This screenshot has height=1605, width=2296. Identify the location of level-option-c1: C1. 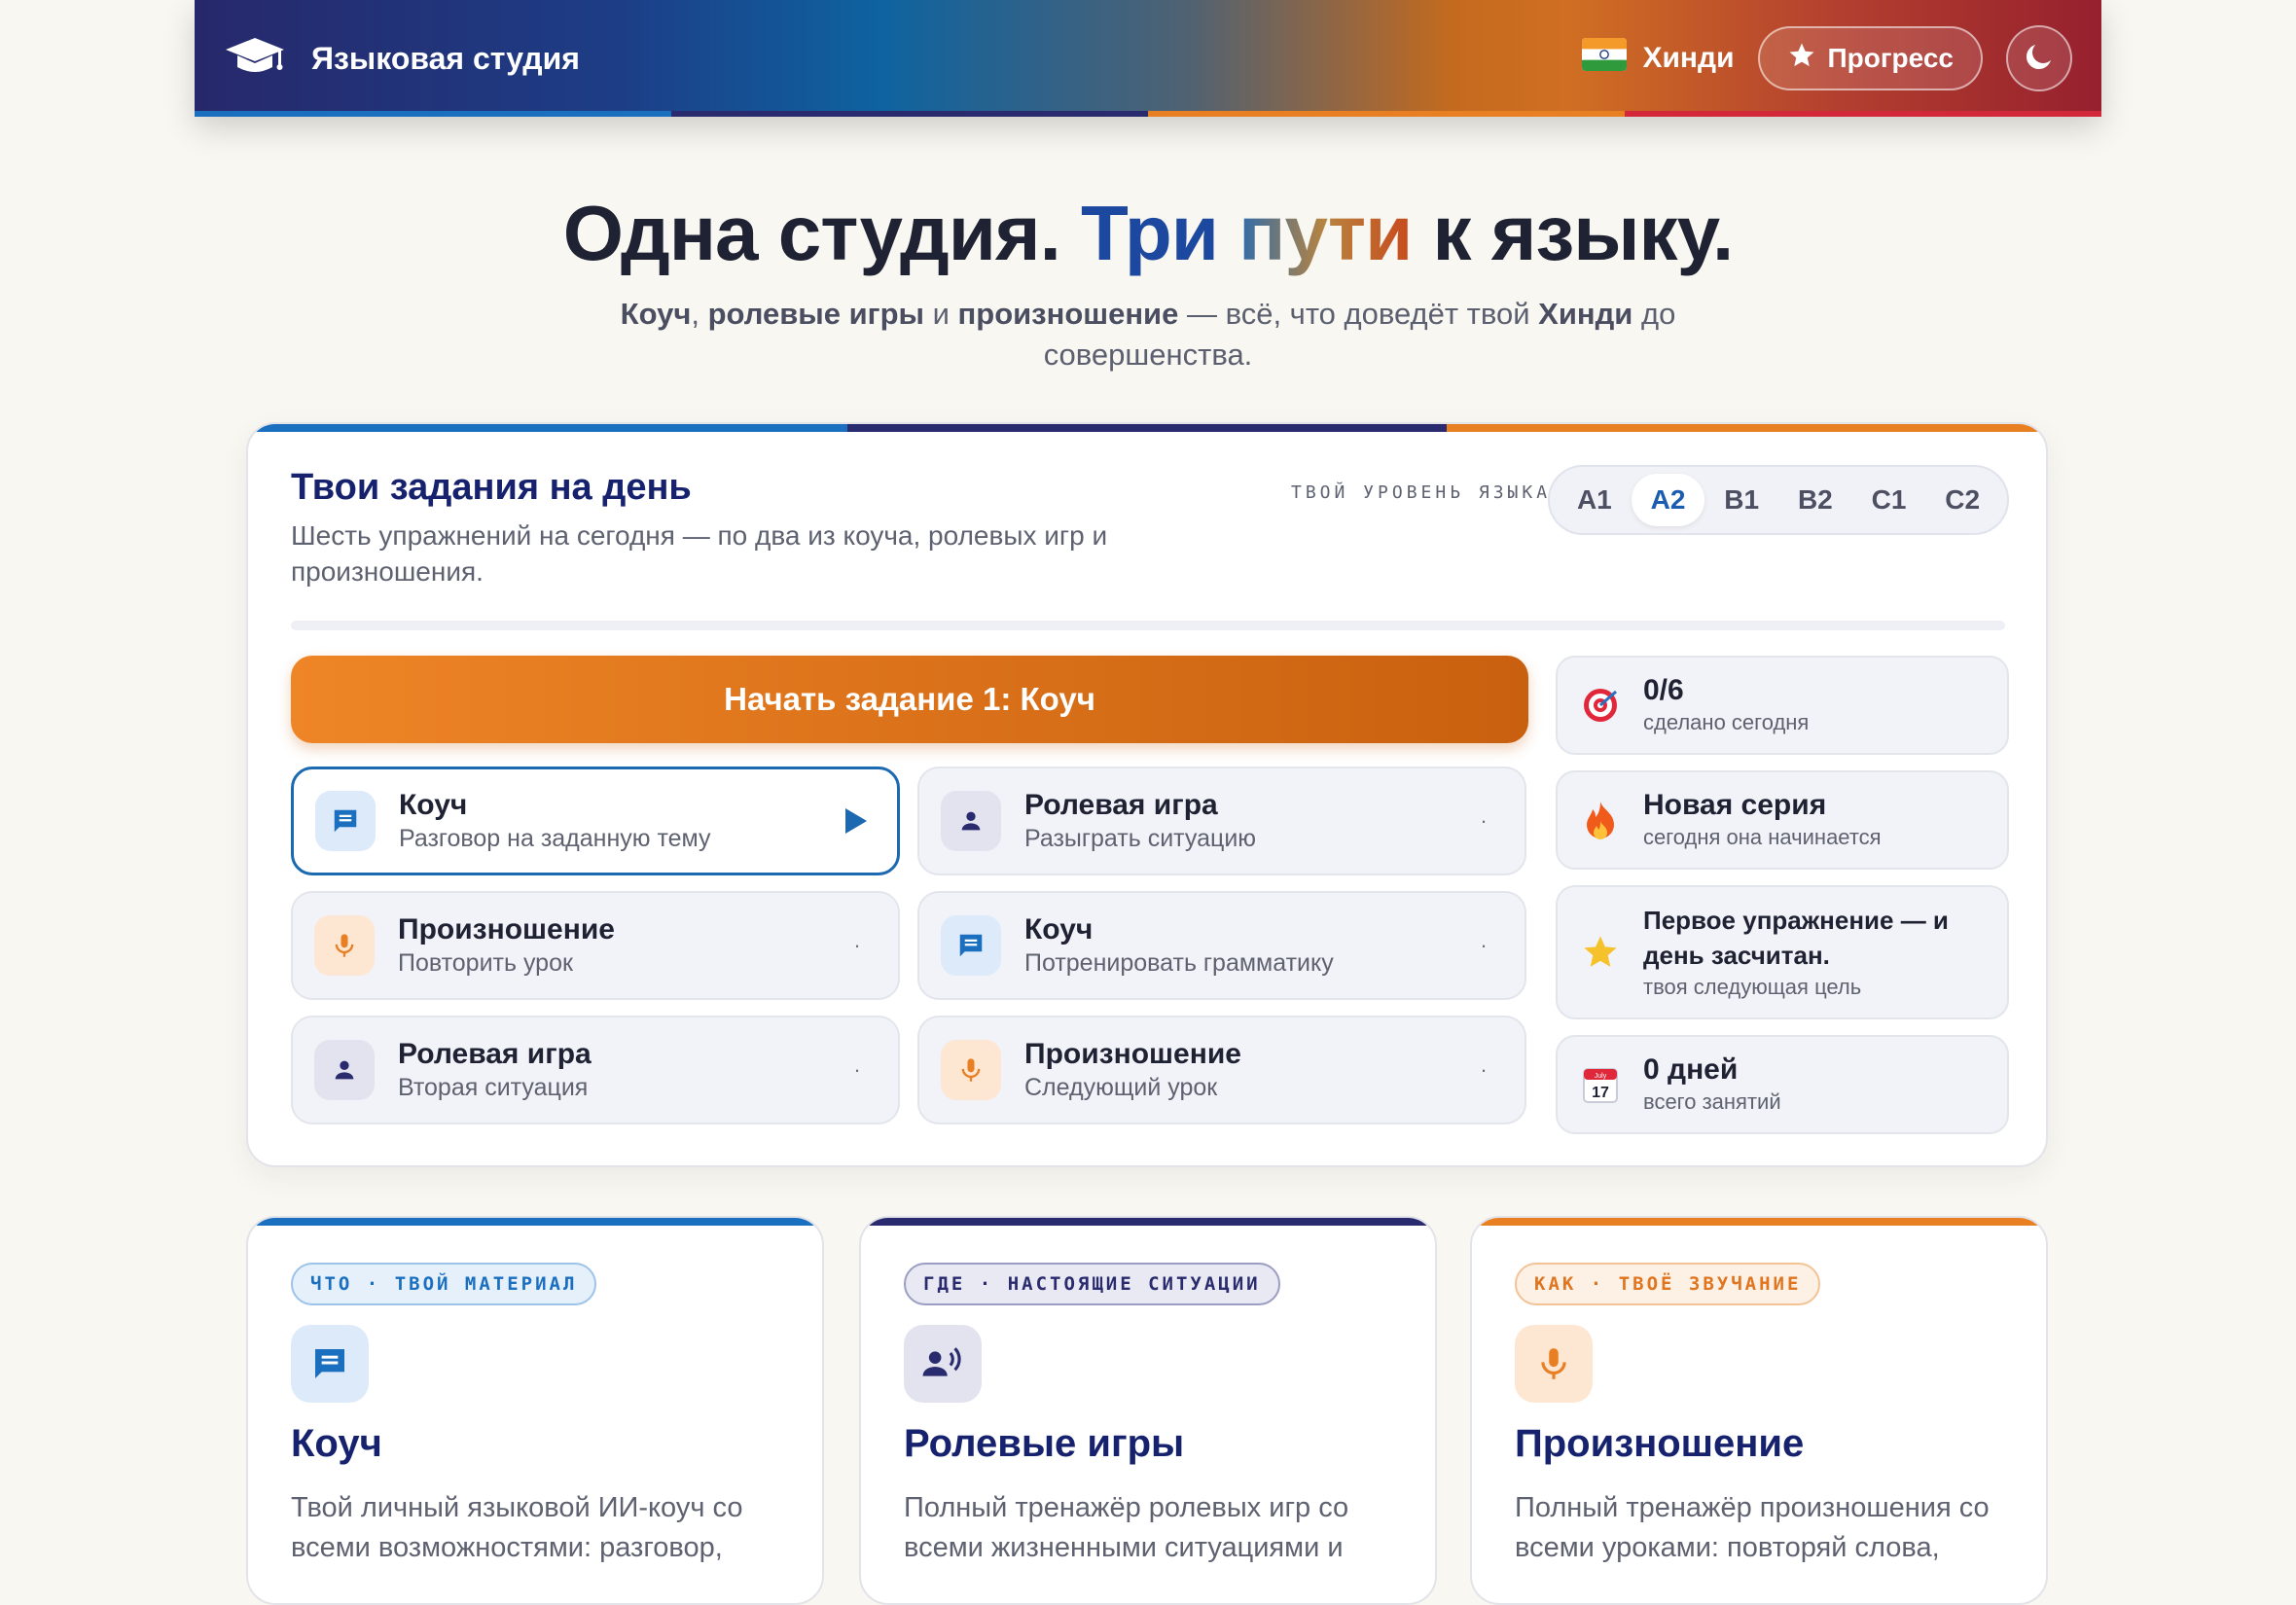
(1889, 500).